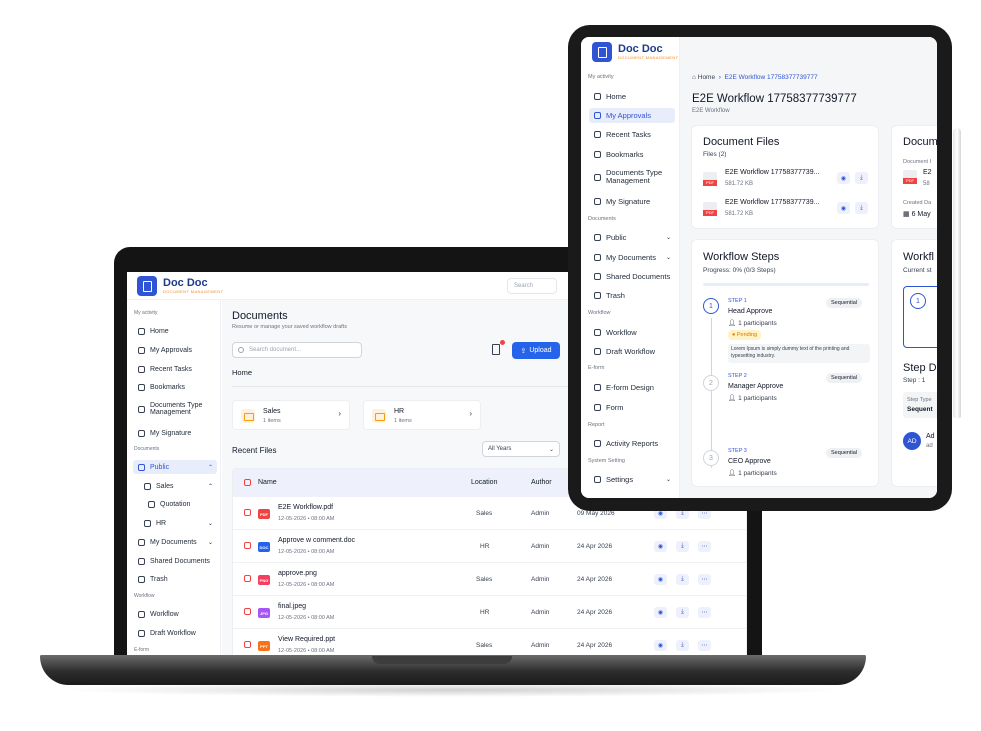  Describe the element at coordinates (597, 177) in the screenshot. I see `document-type-icon` at that location.